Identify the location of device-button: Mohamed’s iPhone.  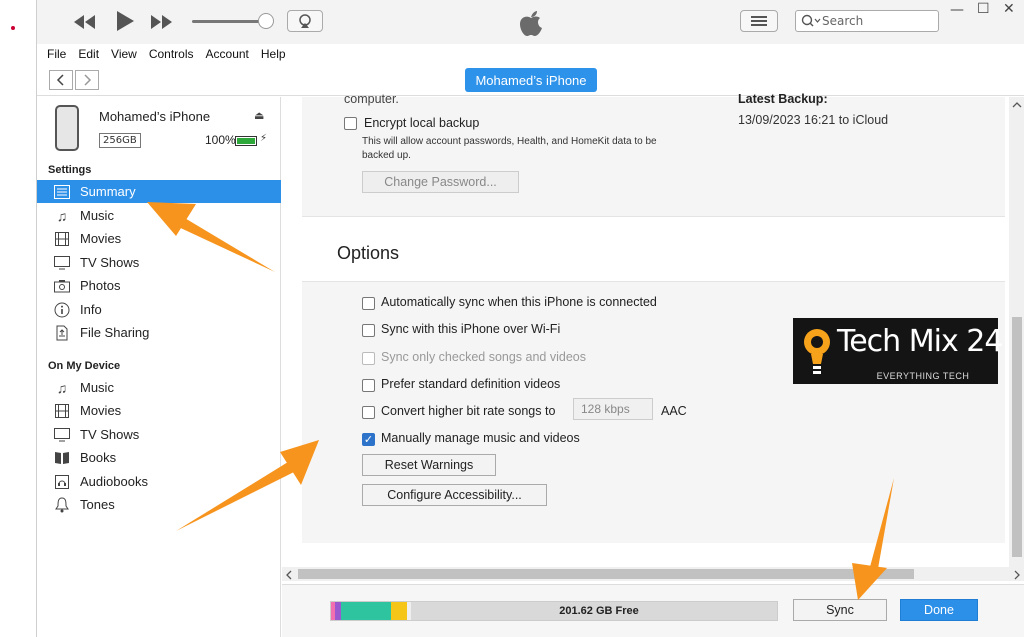
(531, 80).